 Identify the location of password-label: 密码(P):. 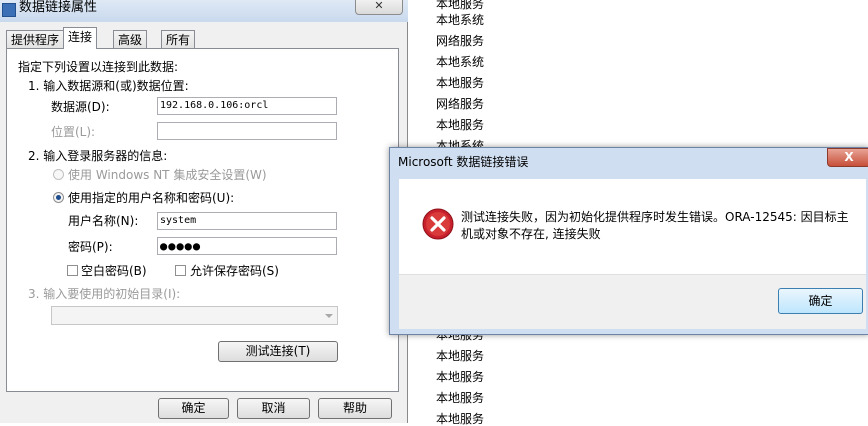
(90, 247).